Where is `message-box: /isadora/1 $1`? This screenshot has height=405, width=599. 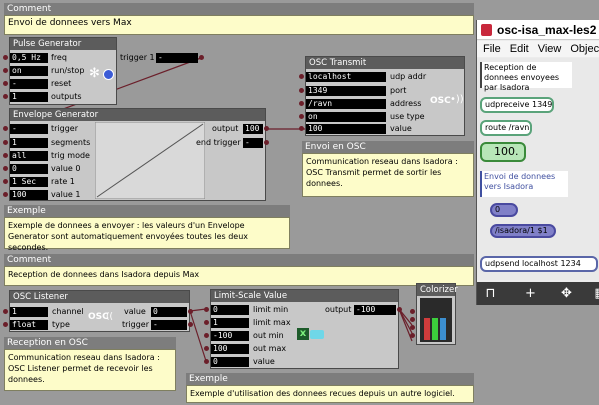 message-box: /isadora/1 $1 is located at coordinates (523, 231).